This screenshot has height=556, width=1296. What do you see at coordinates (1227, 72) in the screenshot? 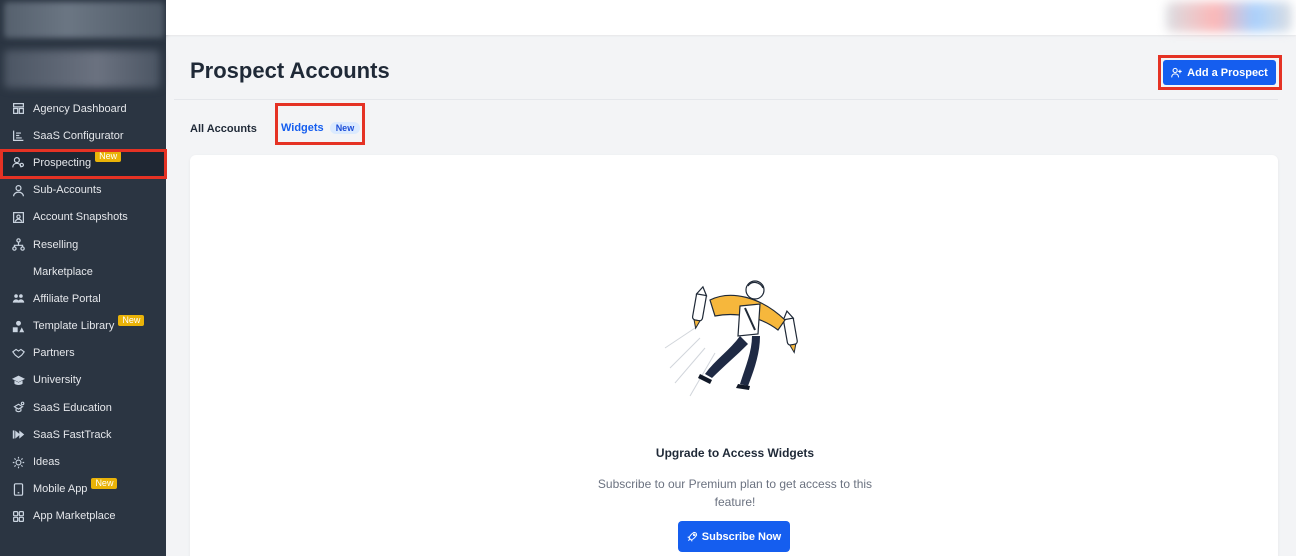
I see `add-prospect-label: Add a Prospect` at bounding box center [1227, 72].